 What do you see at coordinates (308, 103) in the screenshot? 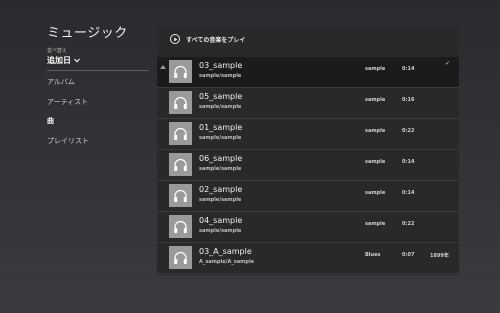
I see `song-row: 05_sample sample/sample sample 0:16` at bounding box center [308, 103].